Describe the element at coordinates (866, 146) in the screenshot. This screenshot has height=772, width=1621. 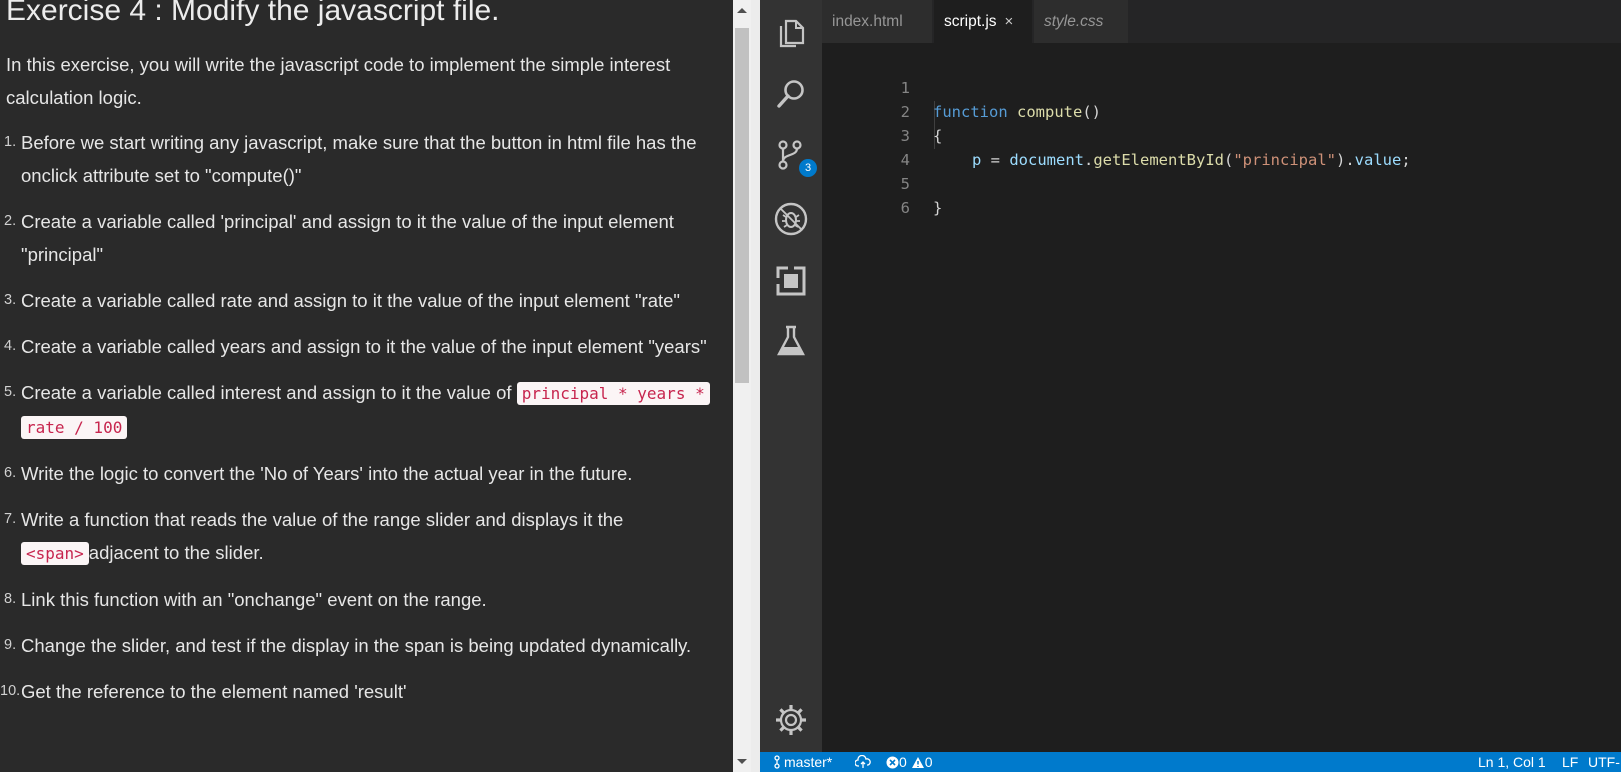
I see `code-line: 4` at that location.